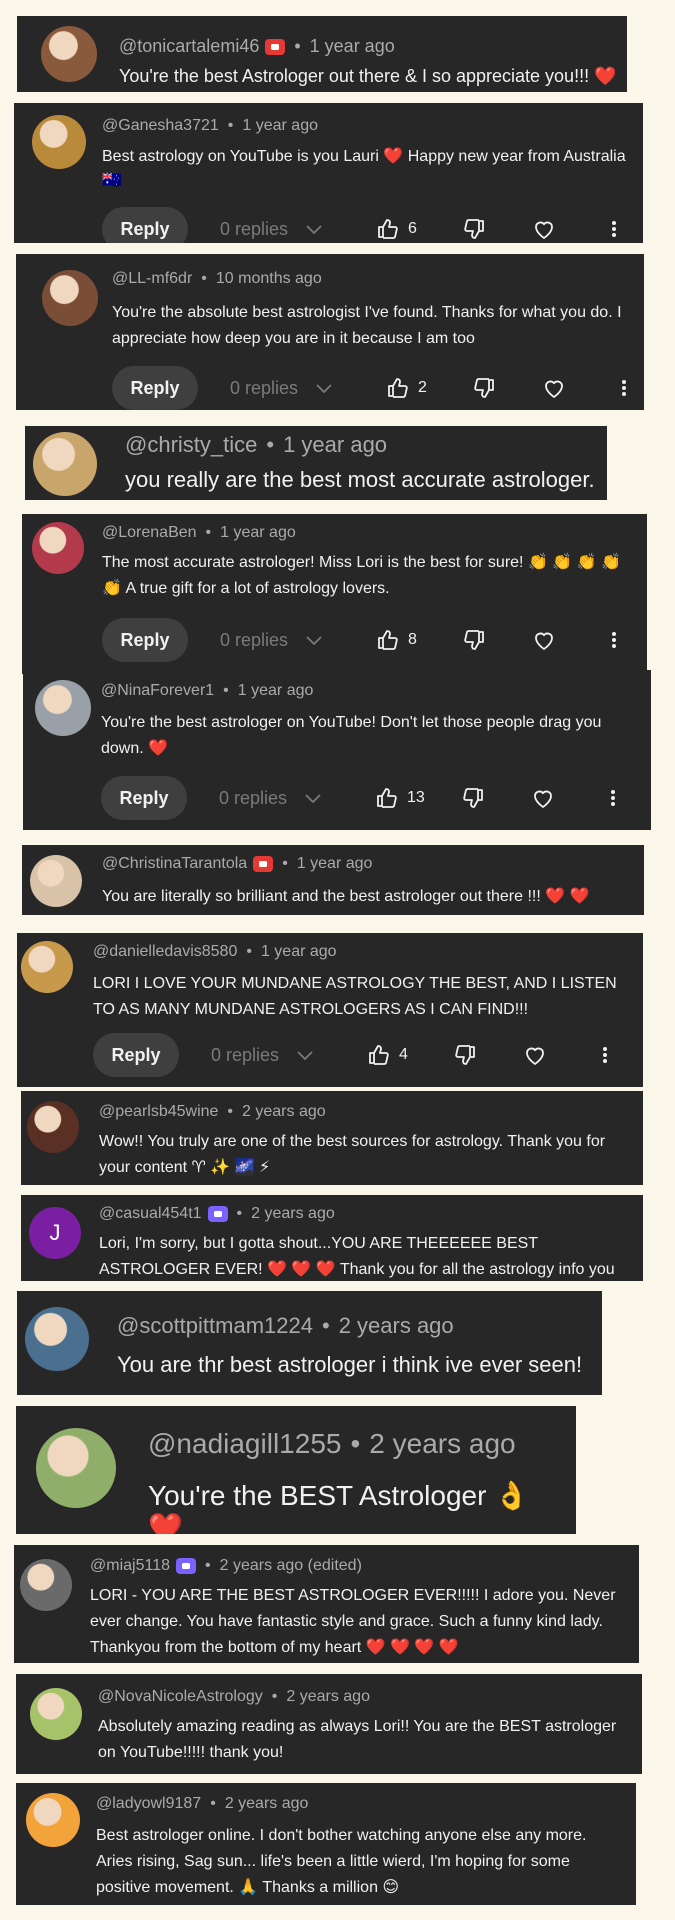 The width and height of the screenshot is (675, 1920). What do you see at coordinates (165, 952) in the screenshot?
I see `comment-author: @danielledavis8580` at bounding box center [165, 952].